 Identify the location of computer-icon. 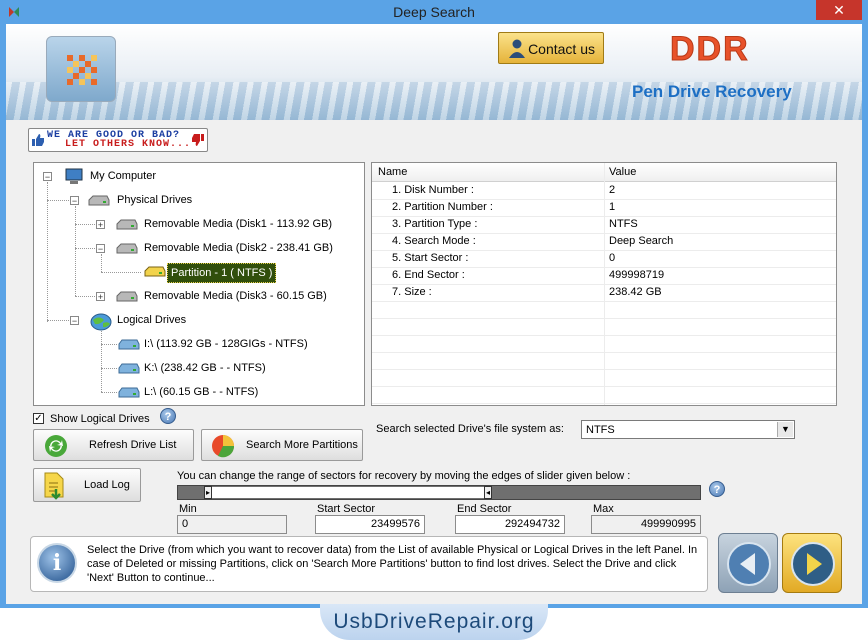
(74, 176).